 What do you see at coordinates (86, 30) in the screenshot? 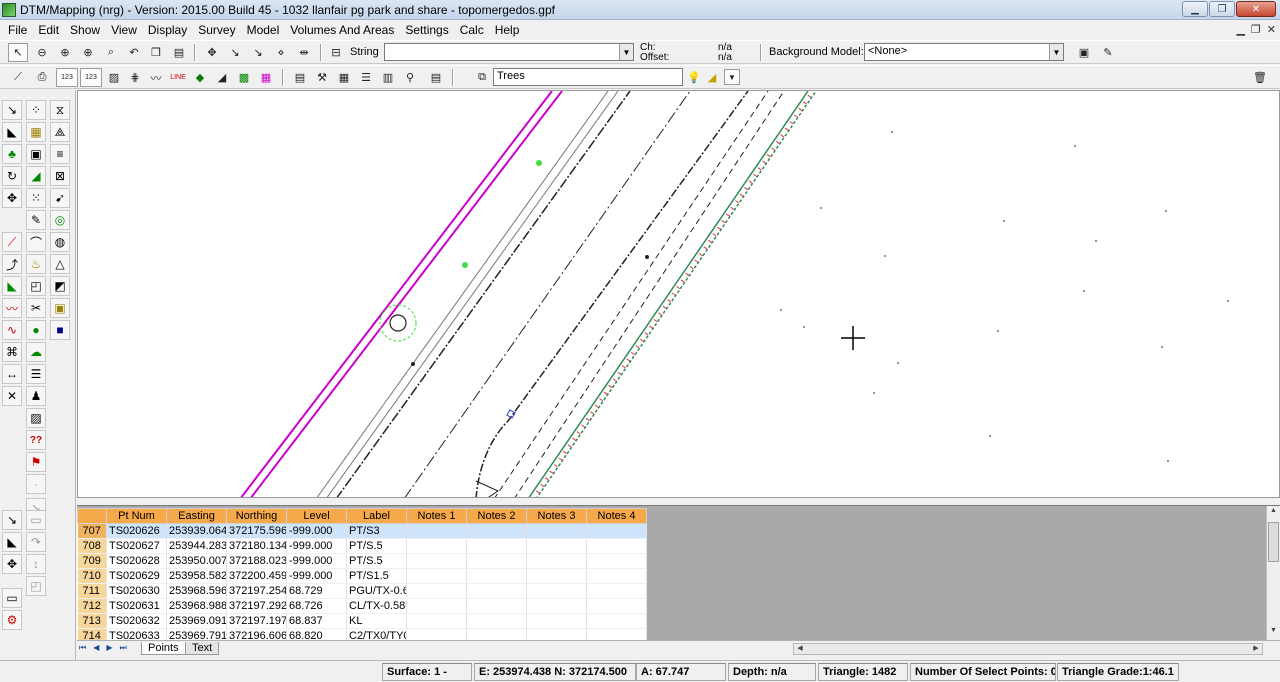
I see `menu-show: Show` at bounding box center [86, 30].